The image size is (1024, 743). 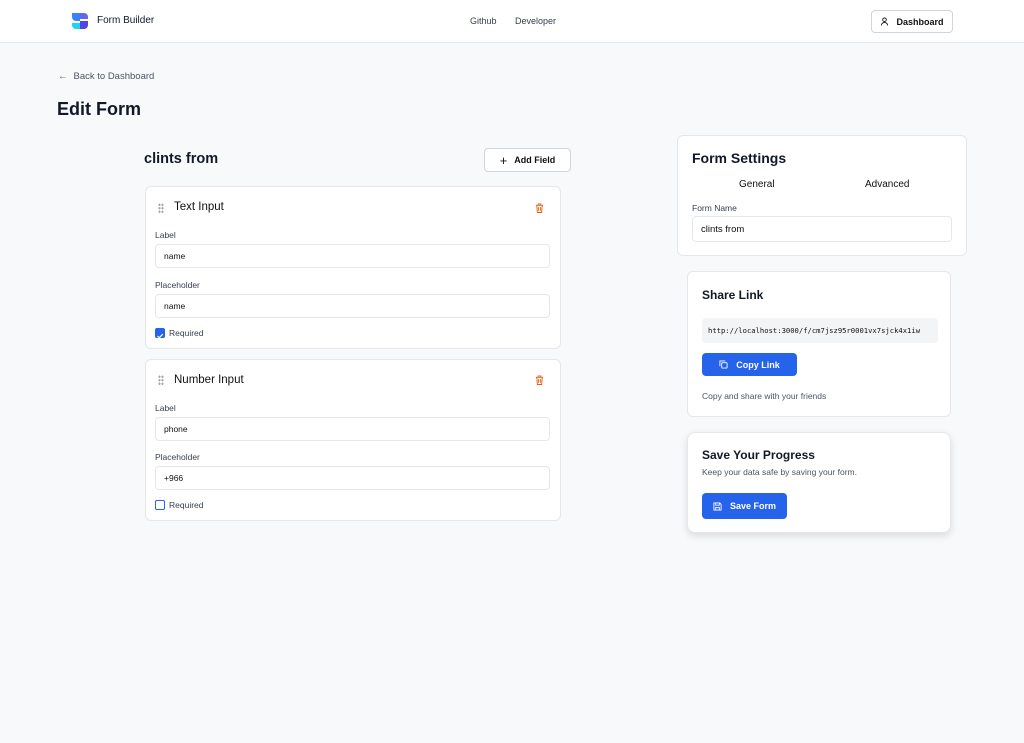 What do you see at coordinates (822, 229) in the screenshot?
I see `form-name-input: clints from` at bounding box center [822, 229].